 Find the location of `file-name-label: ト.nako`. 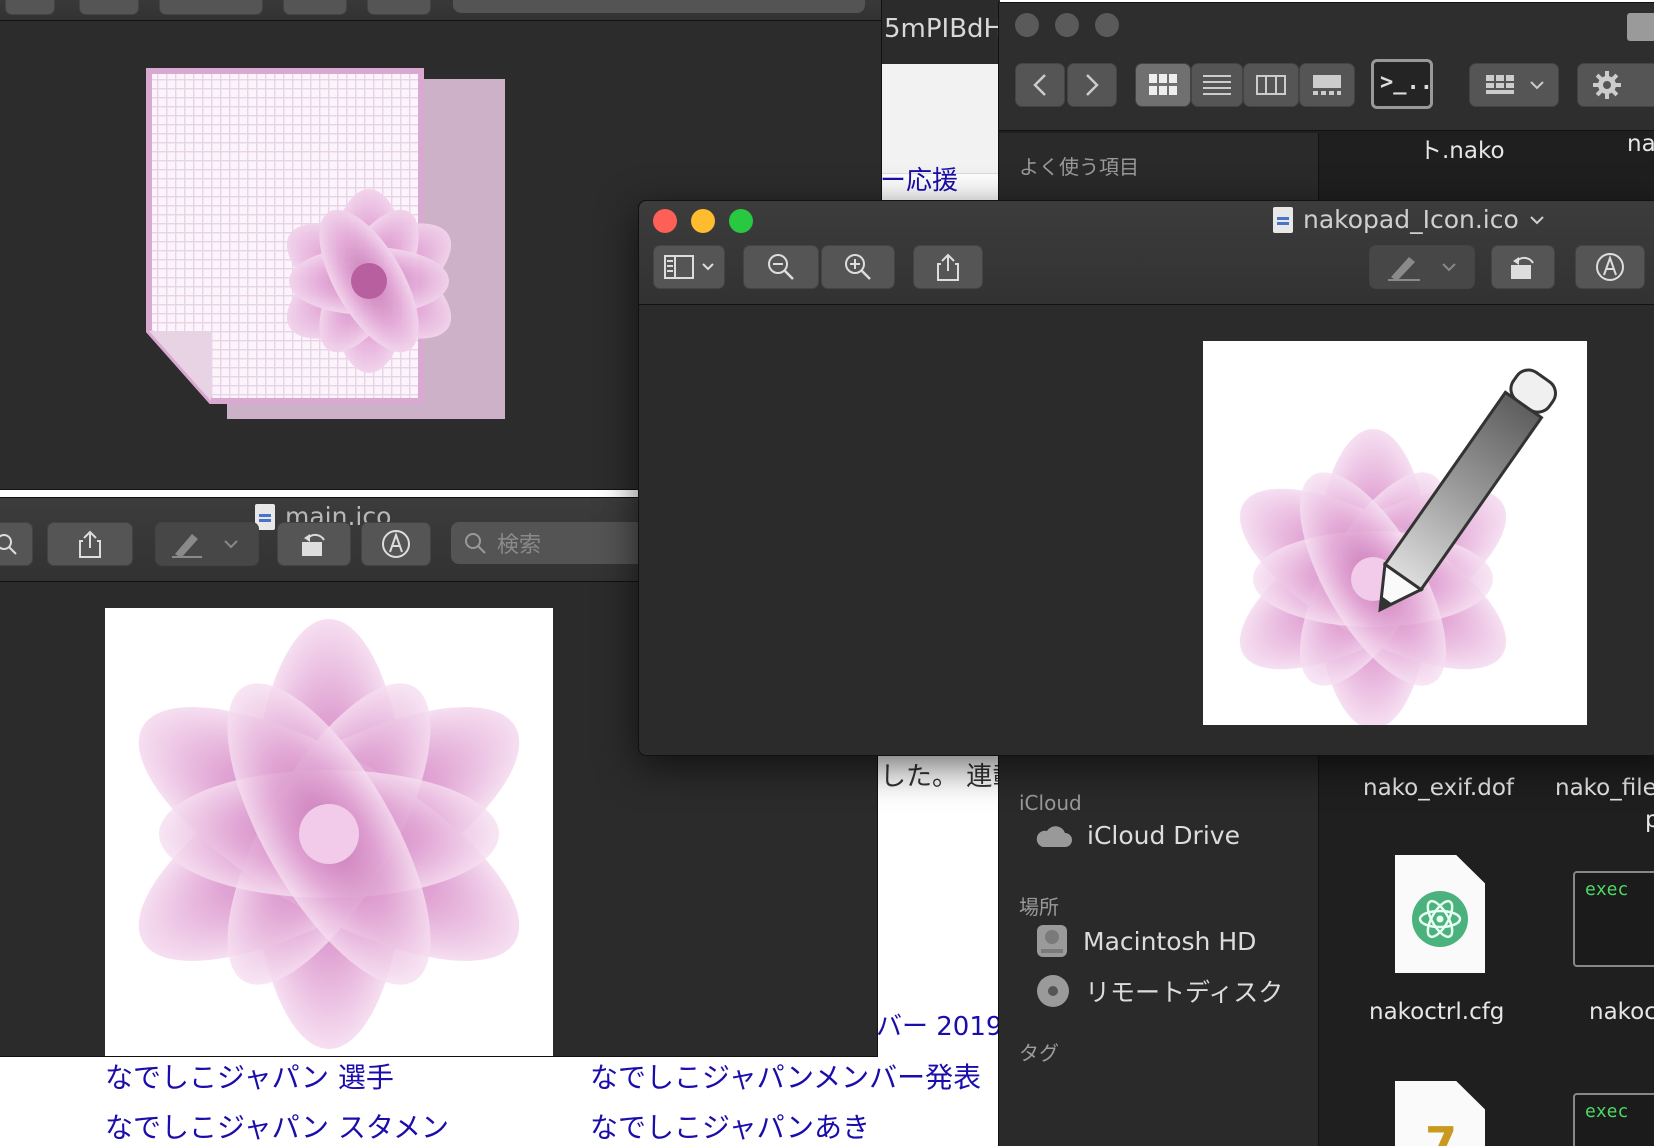

file-name-label: ト.nako is located at coordinates (1462, 148).